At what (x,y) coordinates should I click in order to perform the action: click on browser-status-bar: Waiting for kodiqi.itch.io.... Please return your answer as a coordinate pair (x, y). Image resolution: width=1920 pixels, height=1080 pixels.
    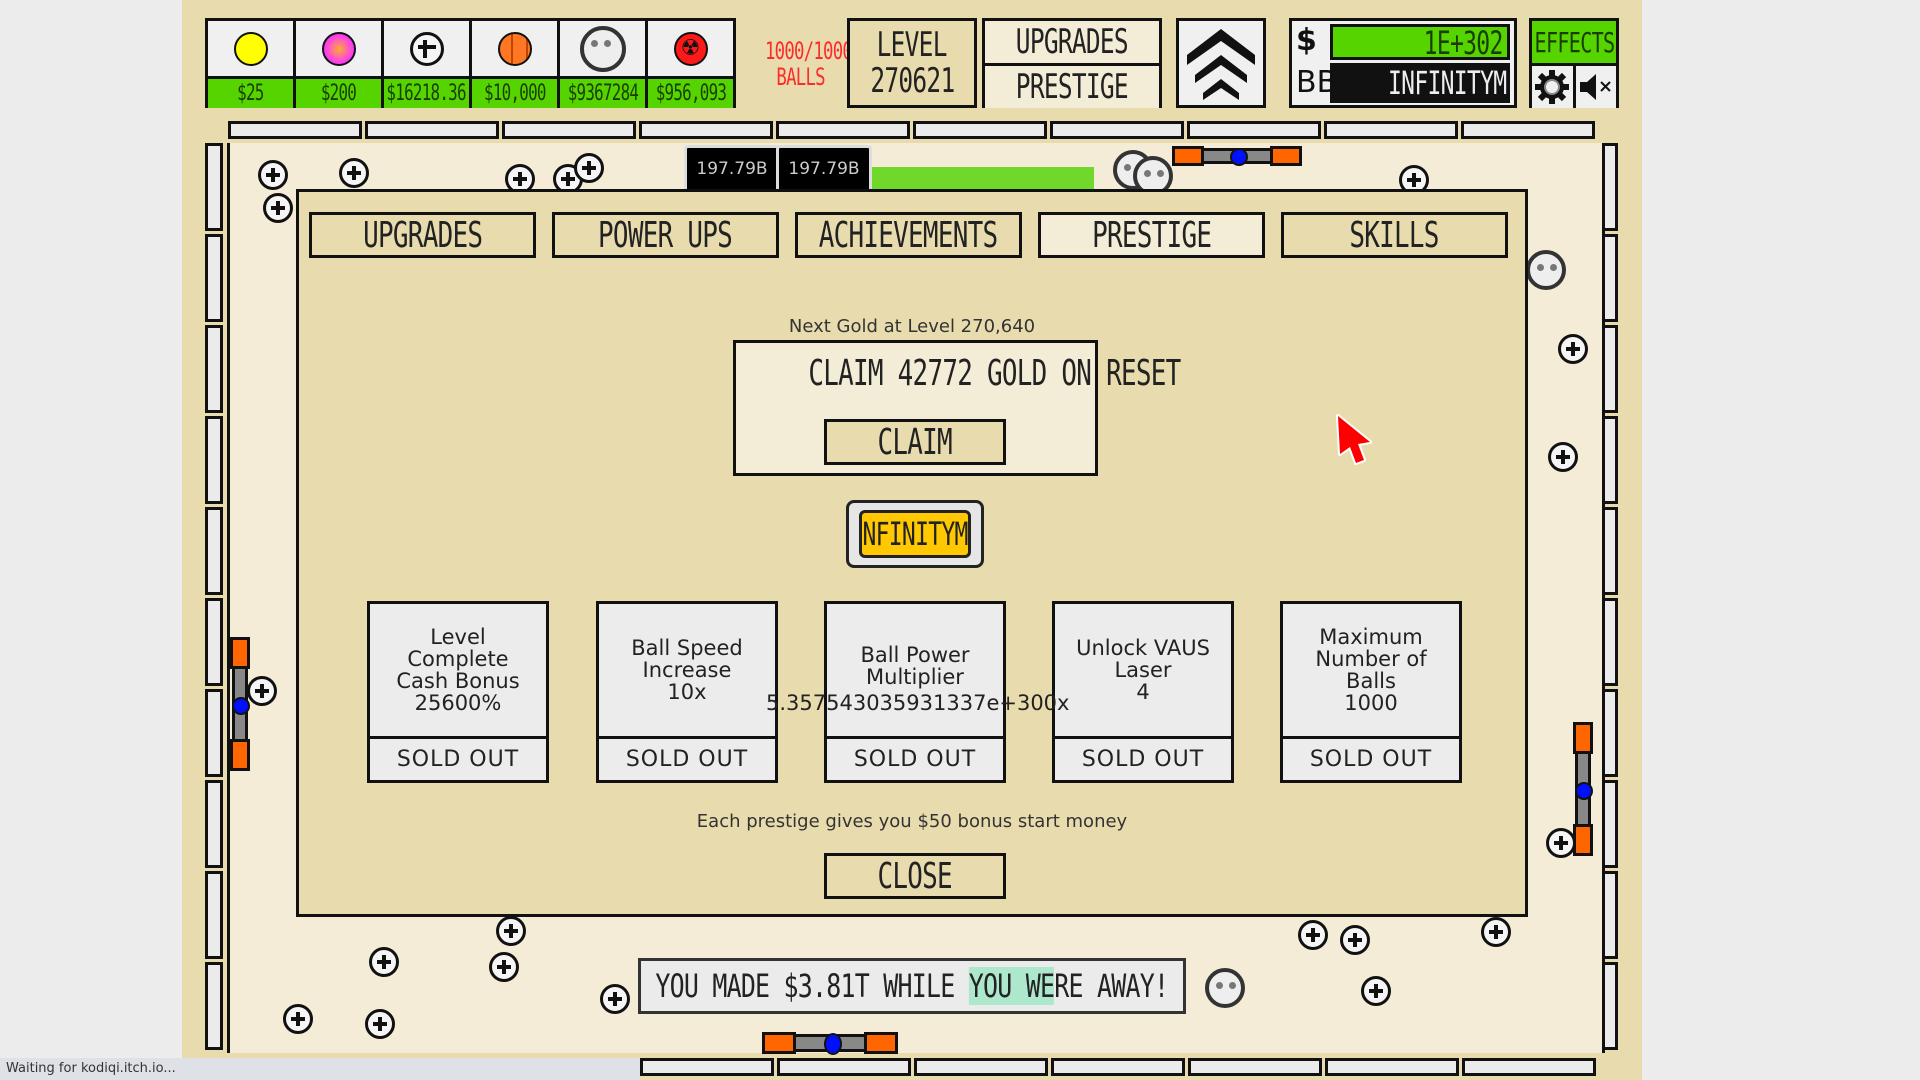
    Looking at the image, I should click on (320, 1069).